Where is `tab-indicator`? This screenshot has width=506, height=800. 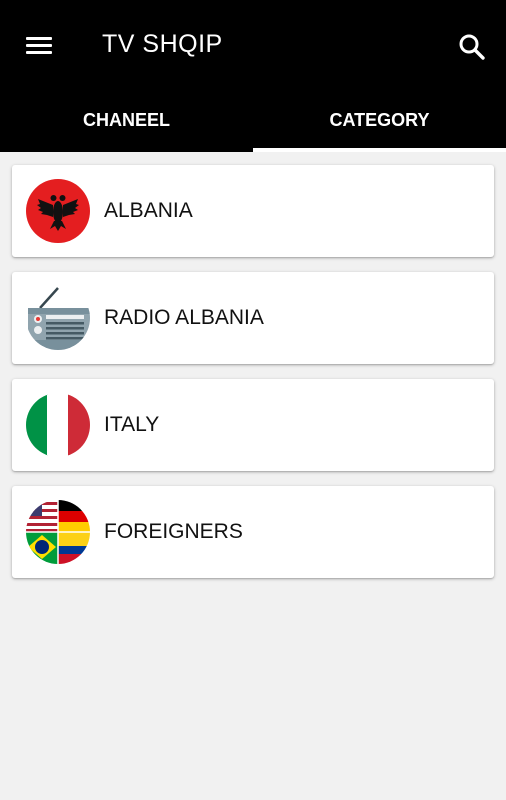 tab-indicator is located at coordinates (379, 150).